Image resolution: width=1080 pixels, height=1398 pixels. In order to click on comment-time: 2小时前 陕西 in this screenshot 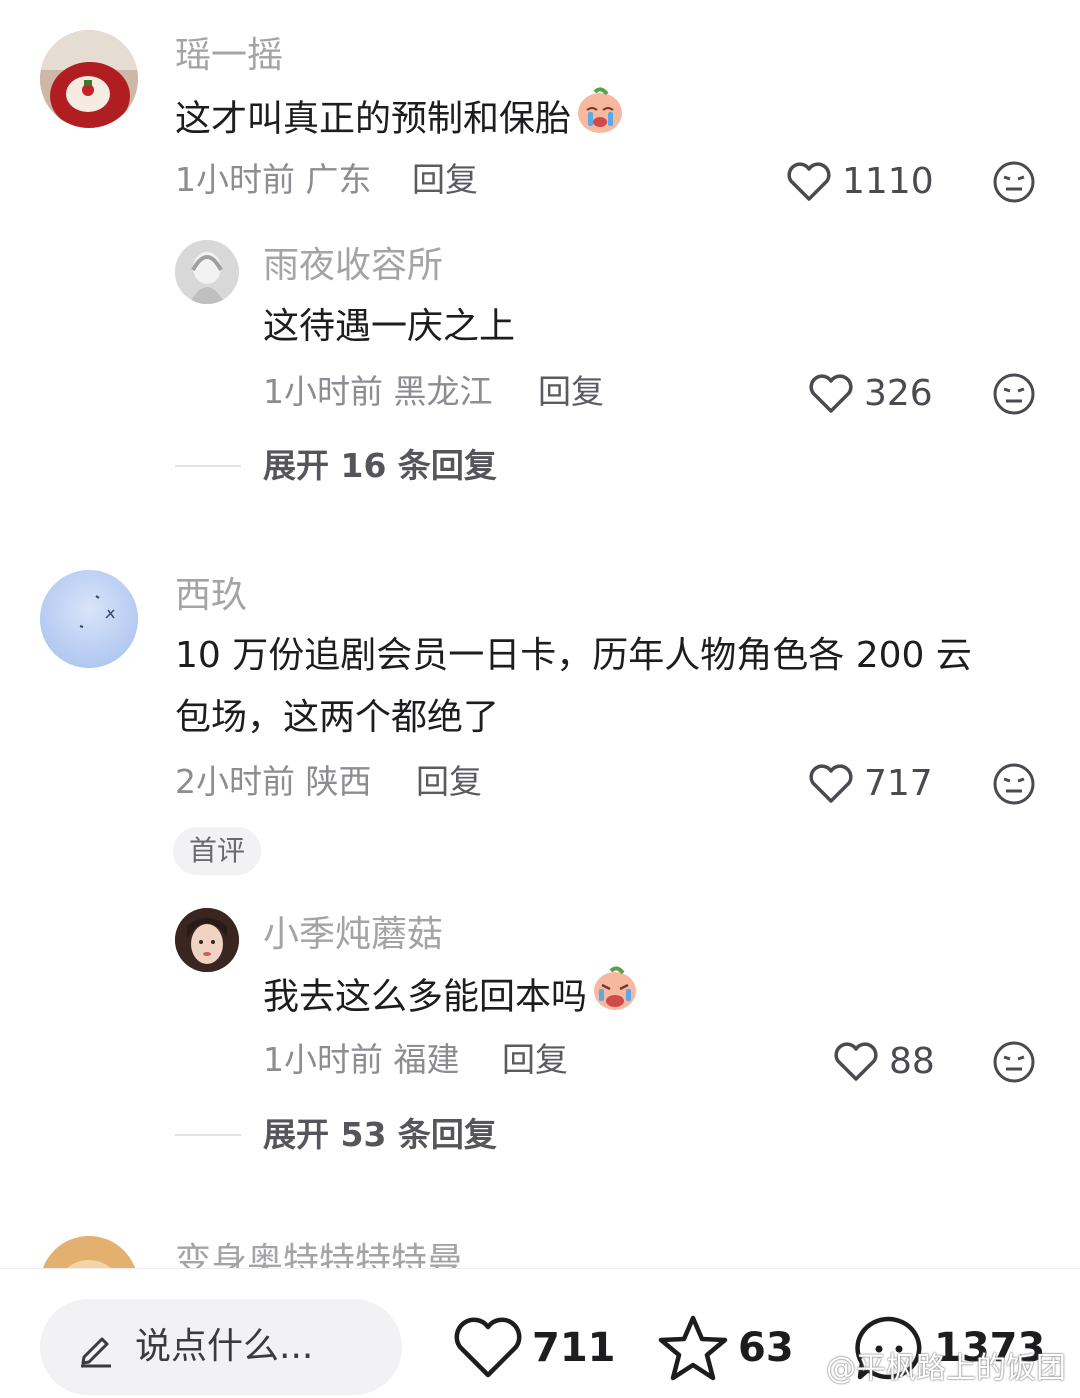, I will do `click(273, 782)`.